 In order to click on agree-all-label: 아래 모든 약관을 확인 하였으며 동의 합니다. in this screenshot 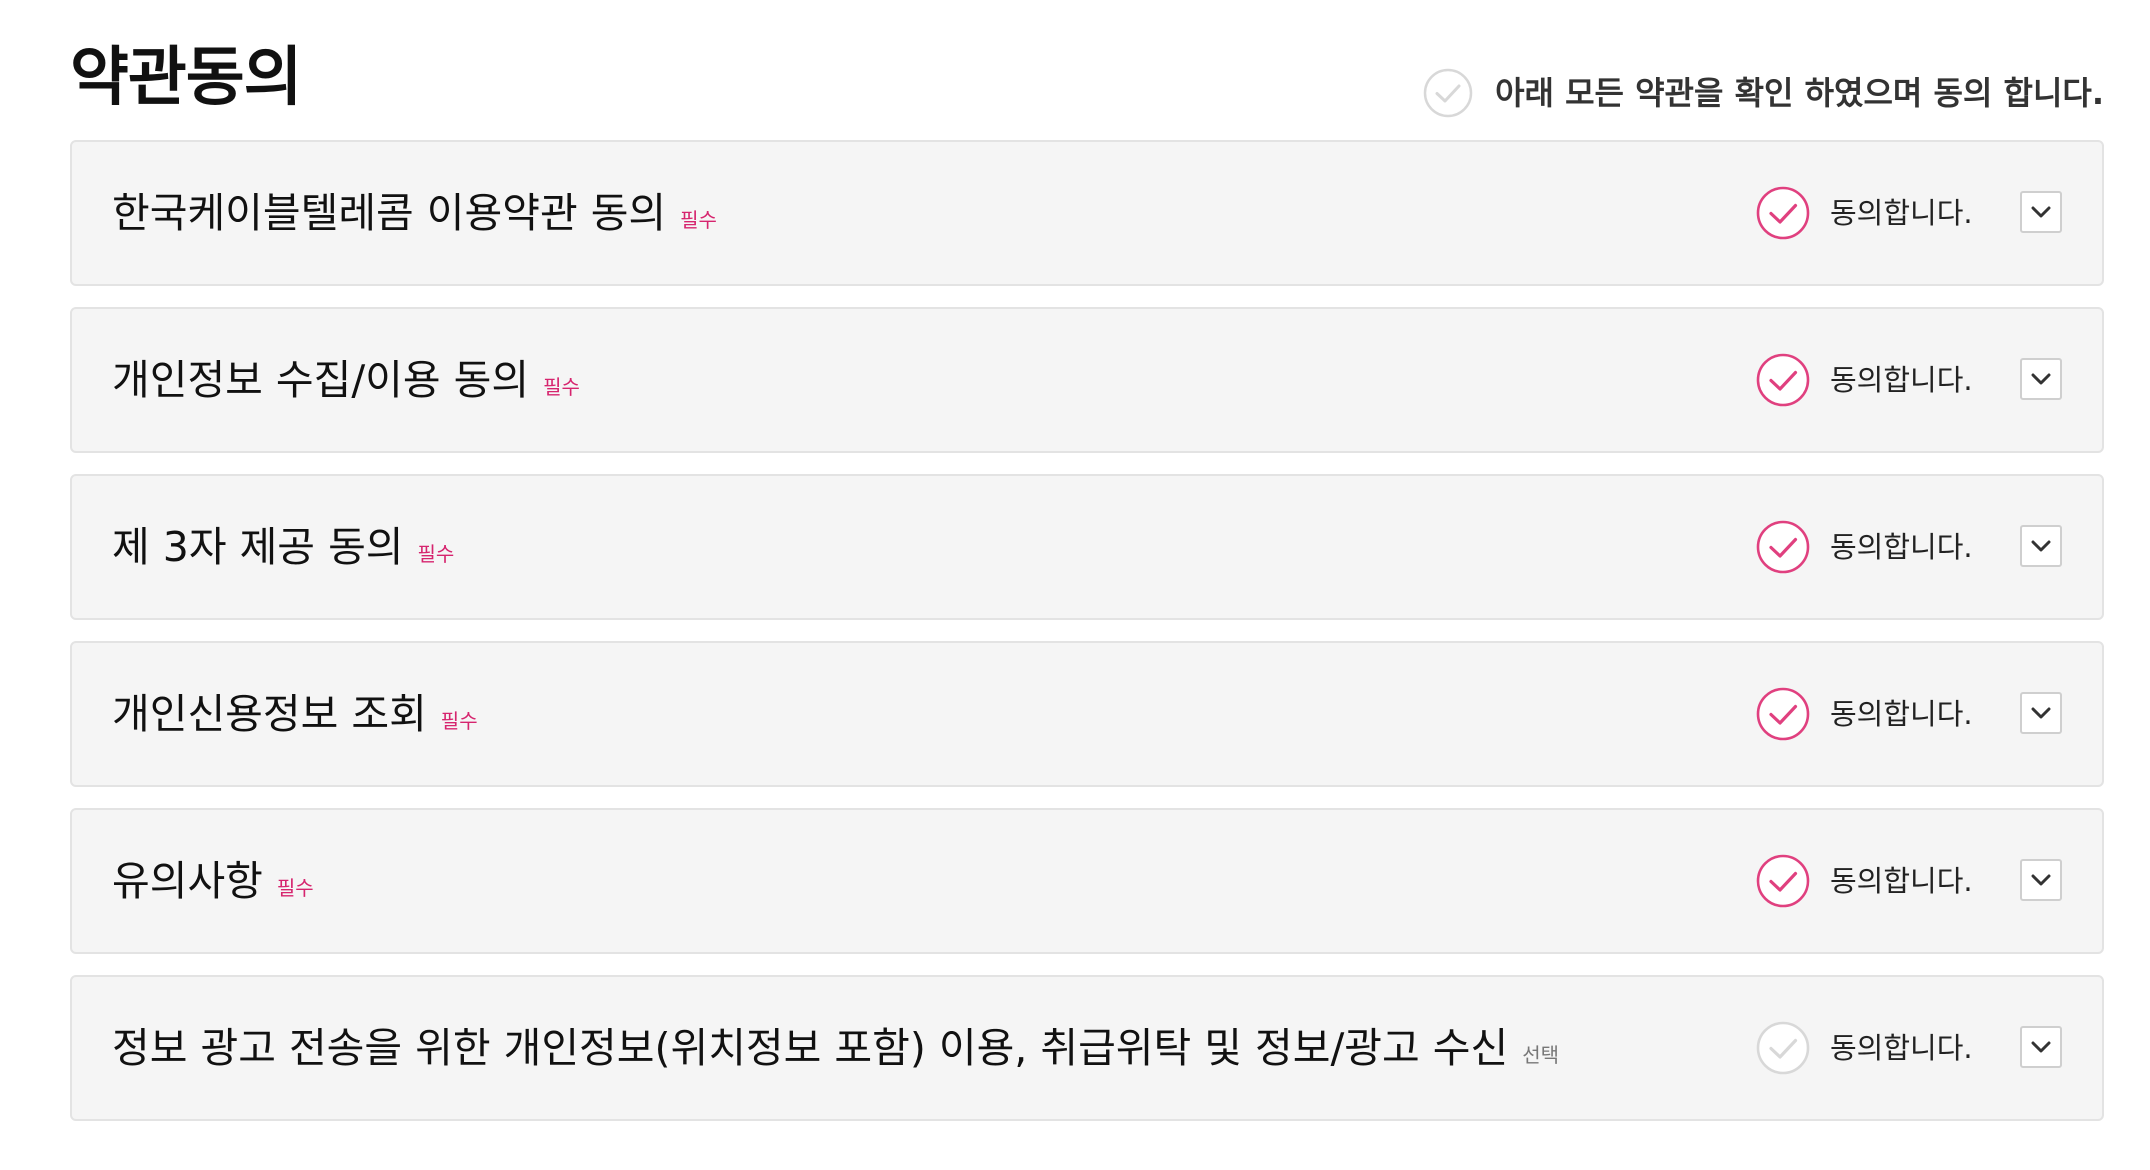, I will do `click(1799, 93)`.